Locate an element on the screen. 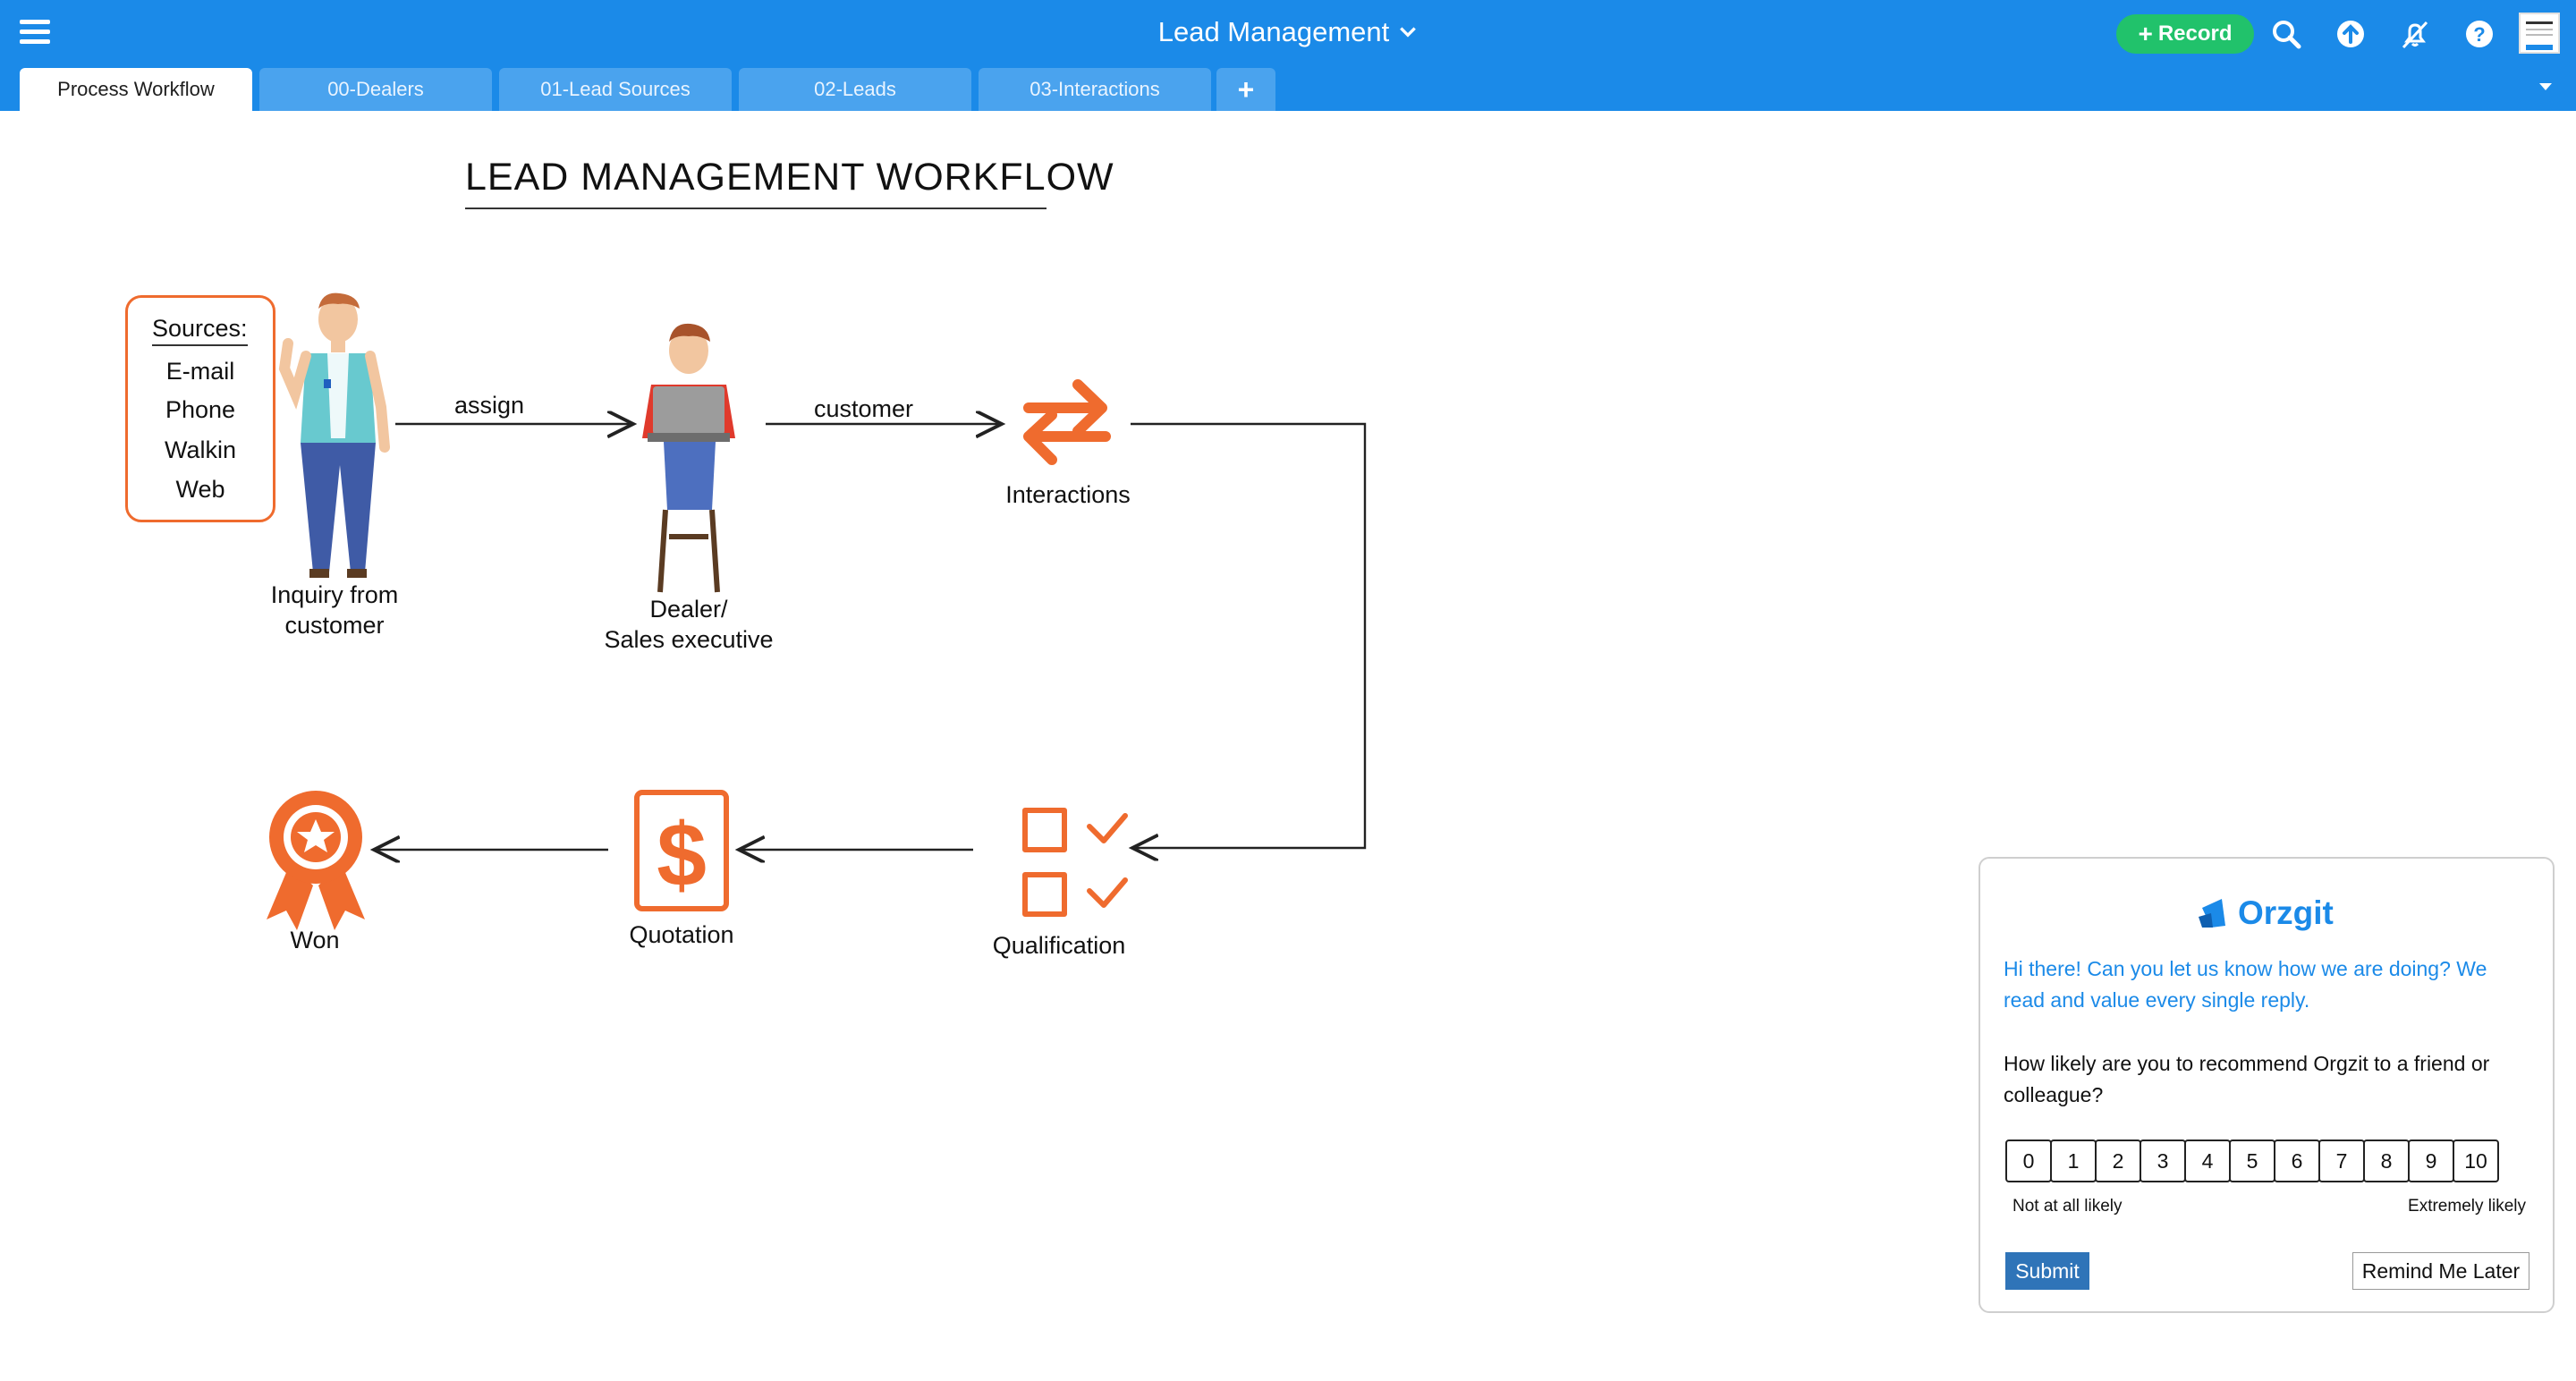 The image size is (2576, 1381). nps-scale: 0 1 2 3 4 5 6 7 8 9 10 is located at coordinates (2252, 1161).